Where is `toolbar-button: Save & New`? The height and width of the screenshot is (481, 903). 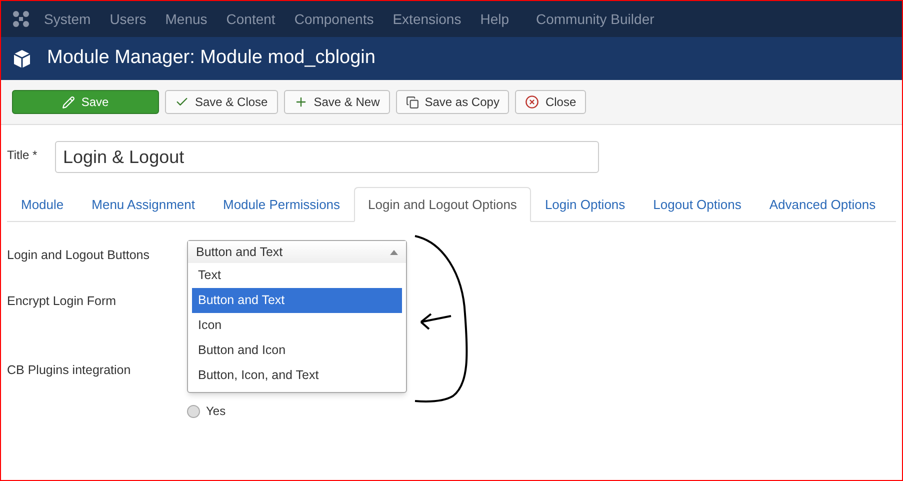 toolbar-button: Save & New is located at coordinates (337, 102).